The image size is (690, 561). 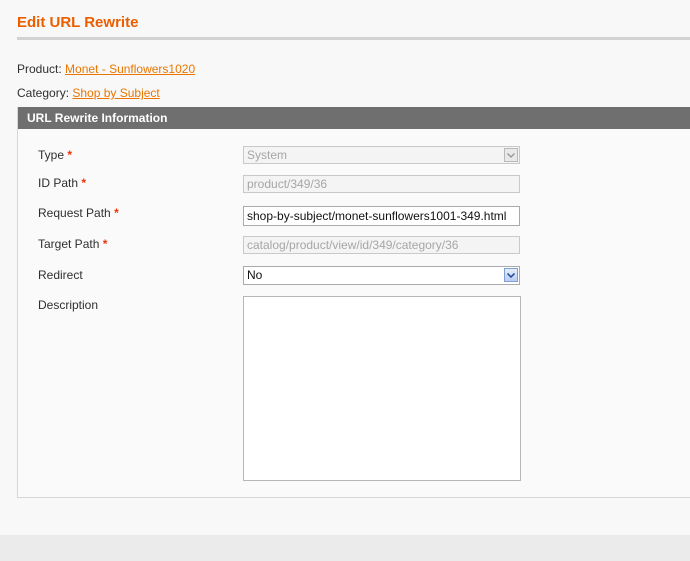 I want to click on product-line: Product: Monet - Sunflowers1020, so click(x=106, y=69).